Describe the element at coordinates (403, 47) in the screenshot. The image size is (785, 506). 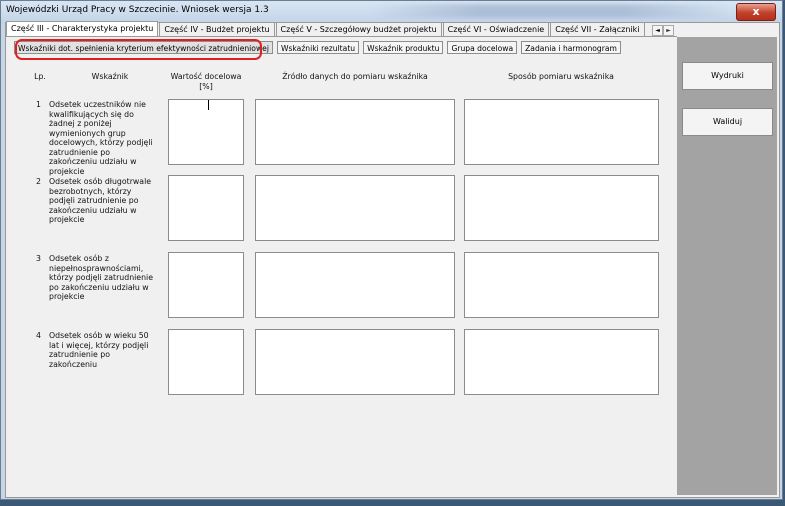
I see `subtab-product-indicator: Wskaźnik produktu` at that location.